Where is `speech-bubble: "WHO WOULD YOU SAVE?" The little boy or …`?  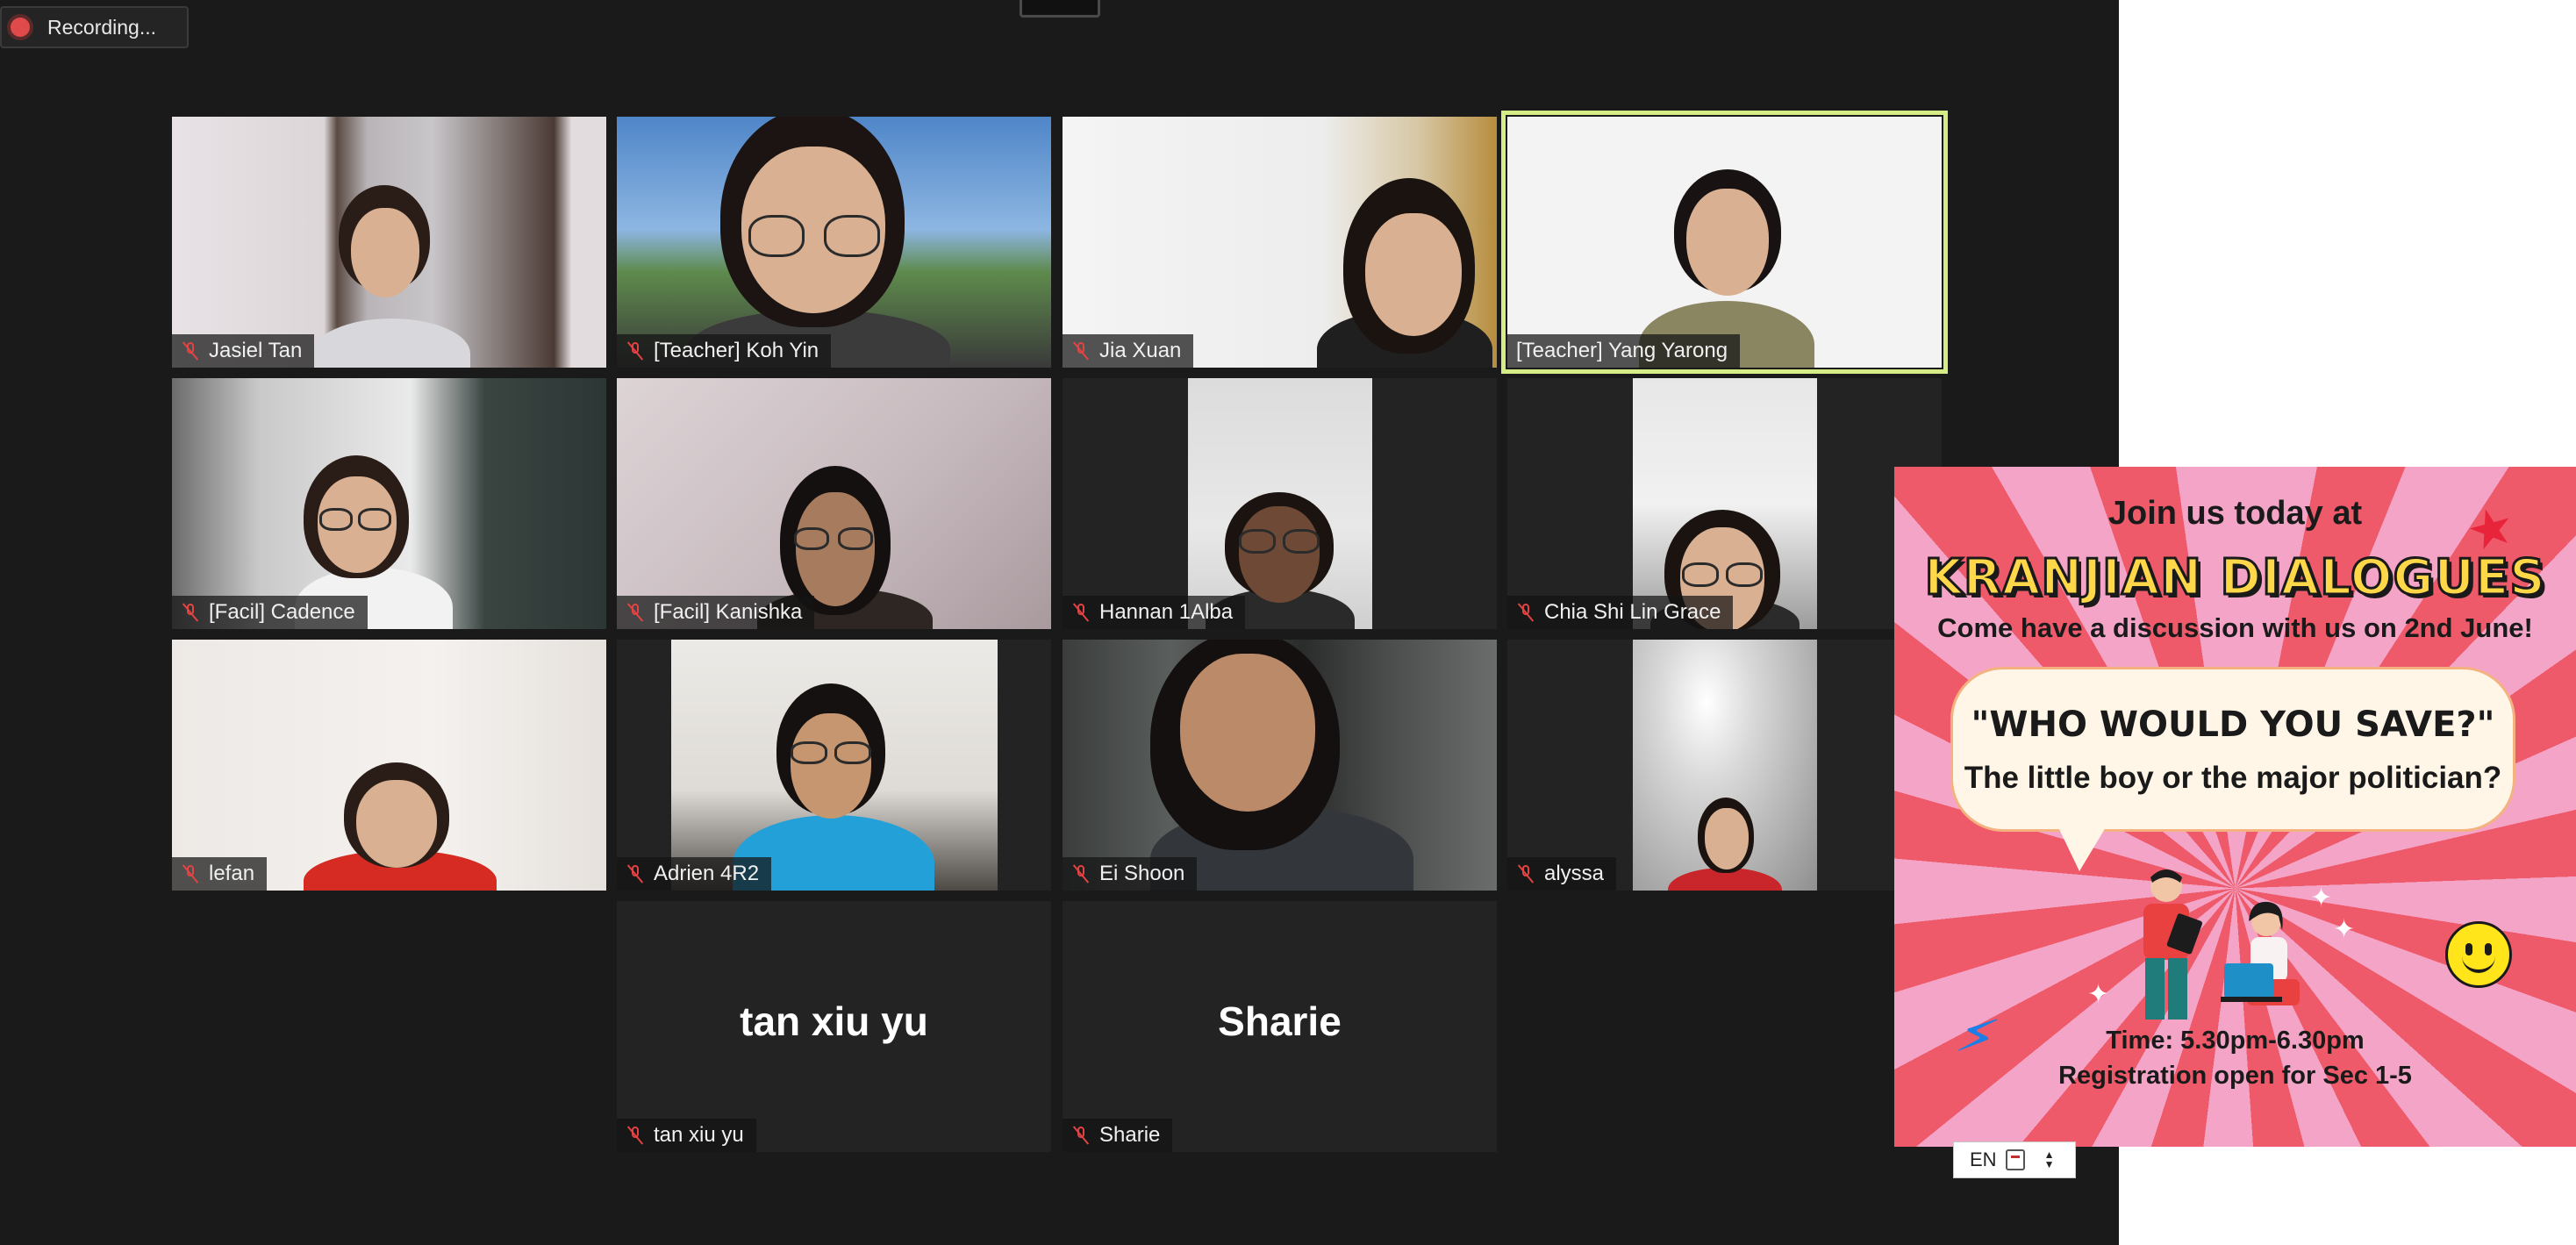 speech-bubble: "WHO WOULD YOU SAVE?" The little boy or … is located at coordinates (2232, 769).